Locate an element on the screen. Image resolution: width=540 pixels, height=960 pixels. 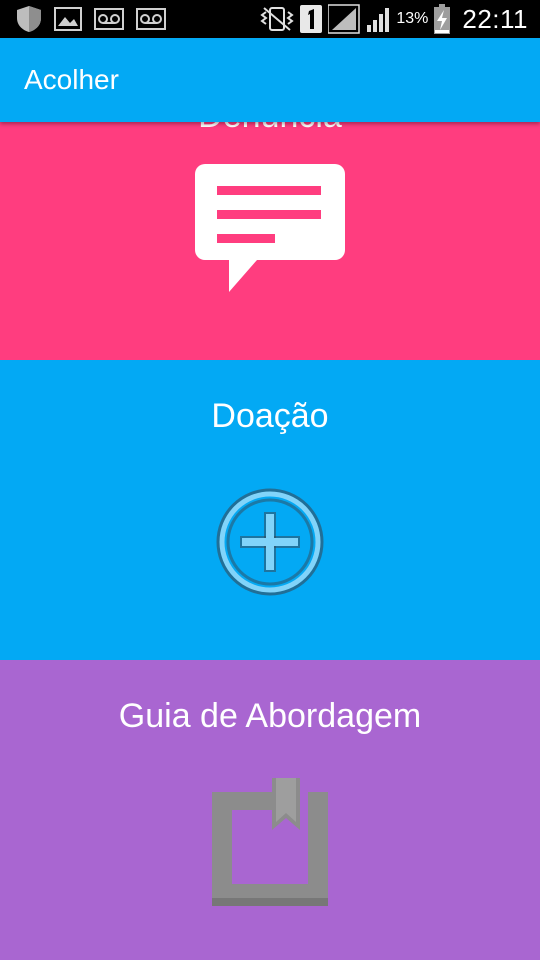
card-guia-label: Guia de Abordagem is located at coordinates (270, 716).